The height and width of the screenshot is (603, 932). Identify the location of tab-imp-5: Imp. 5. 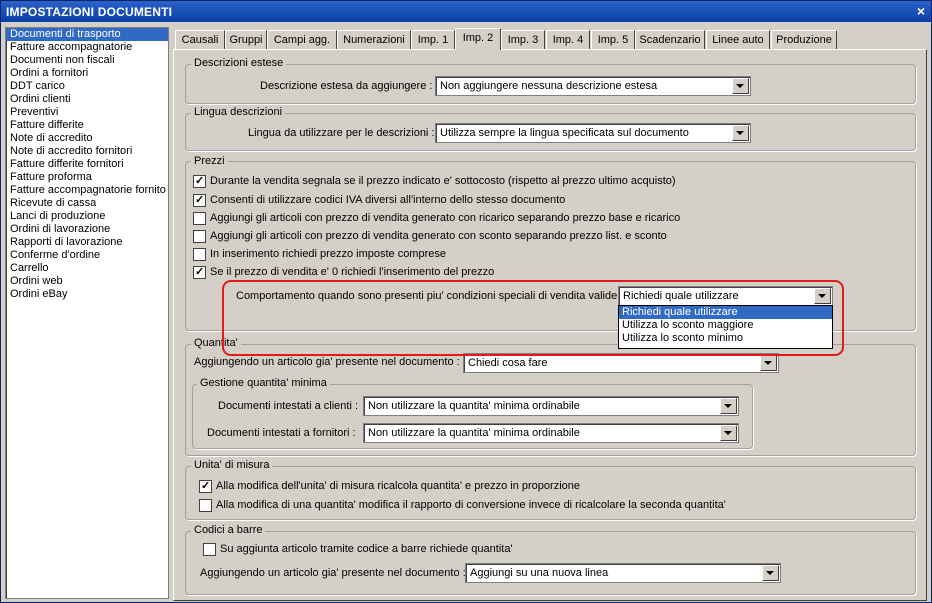
(613, 39).